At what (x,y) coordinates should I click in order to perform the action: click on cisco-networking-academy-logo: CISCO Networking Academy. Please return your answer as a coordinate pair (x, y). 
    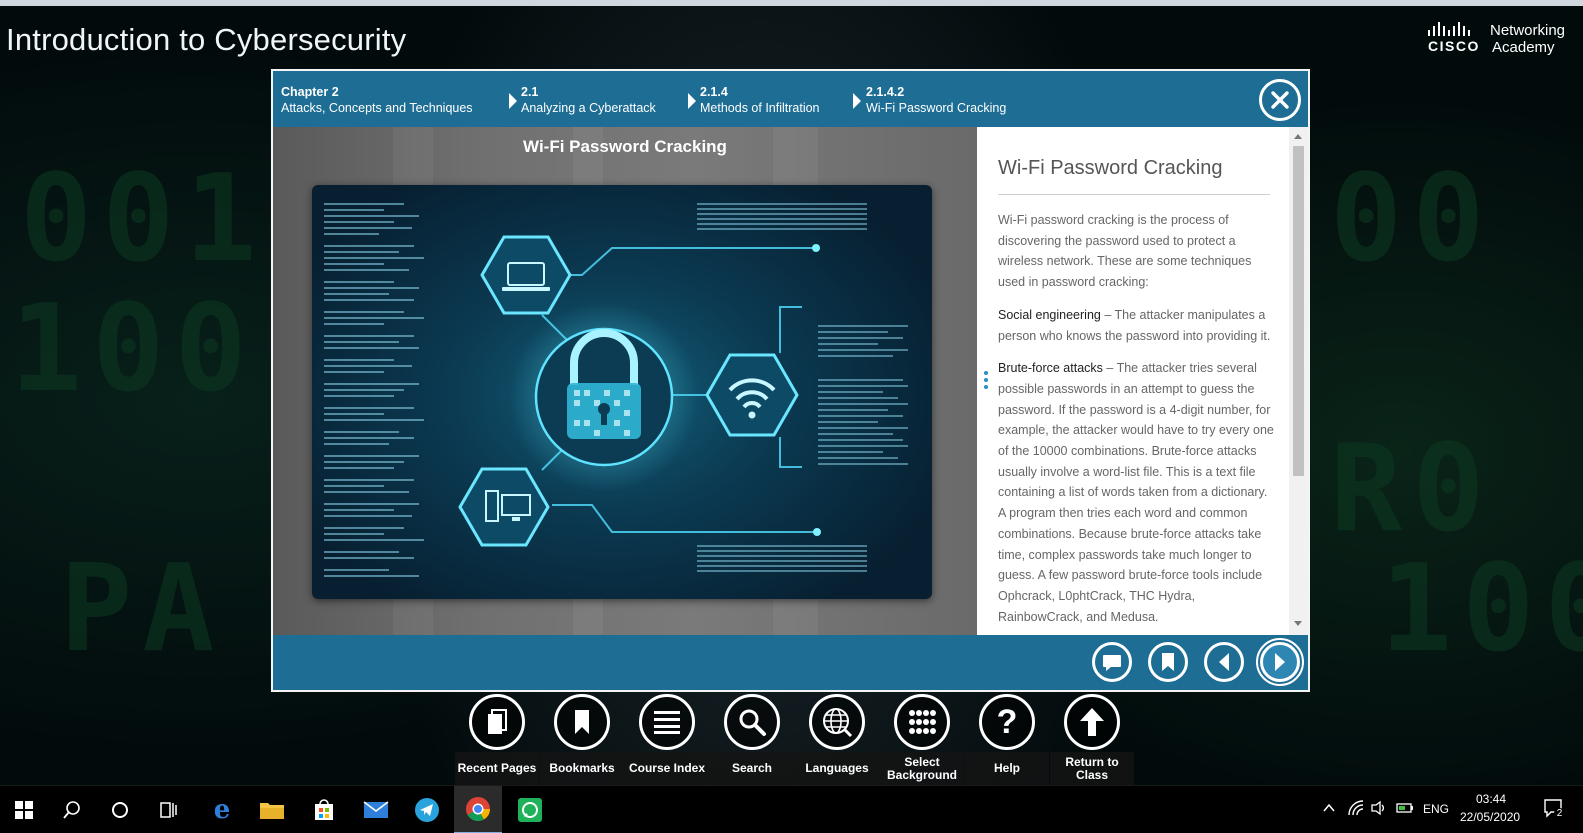
    Looking at the image, I should click on (1503, 41).